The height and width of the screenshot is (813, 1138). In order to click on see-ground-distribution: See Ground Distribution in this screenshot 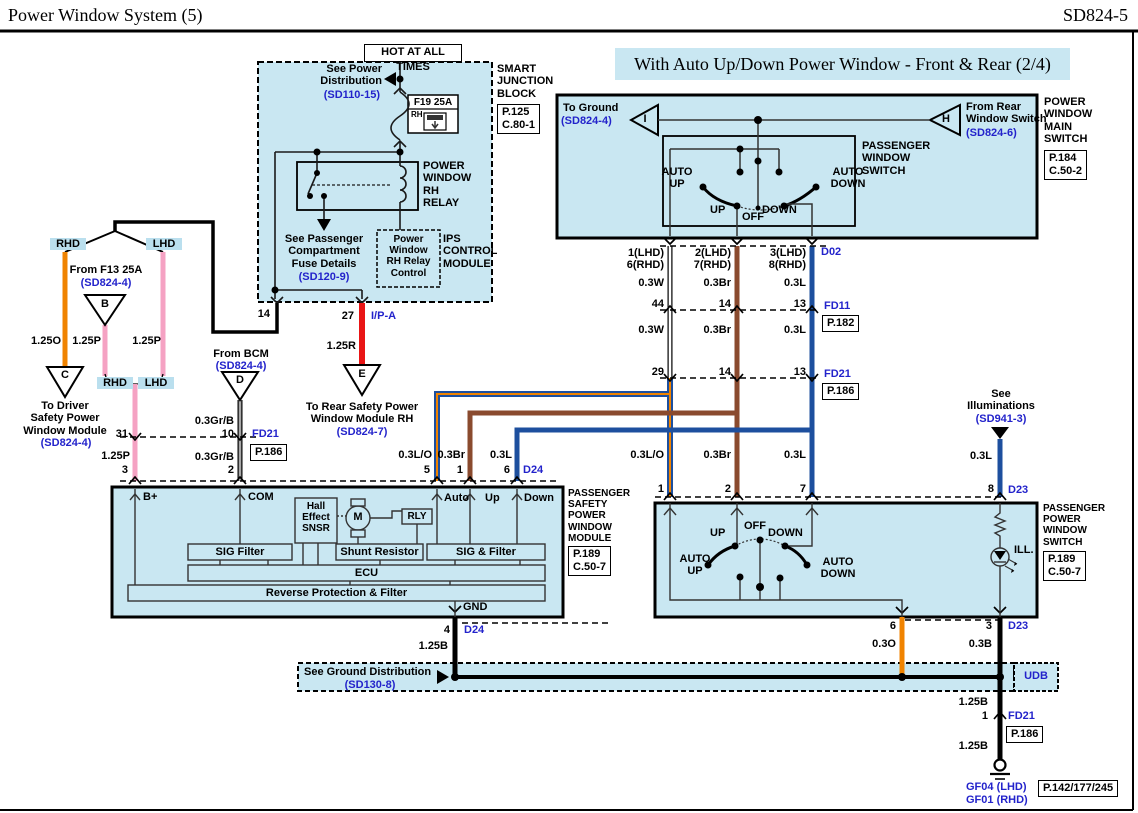, I will do `click(368, 672)`.